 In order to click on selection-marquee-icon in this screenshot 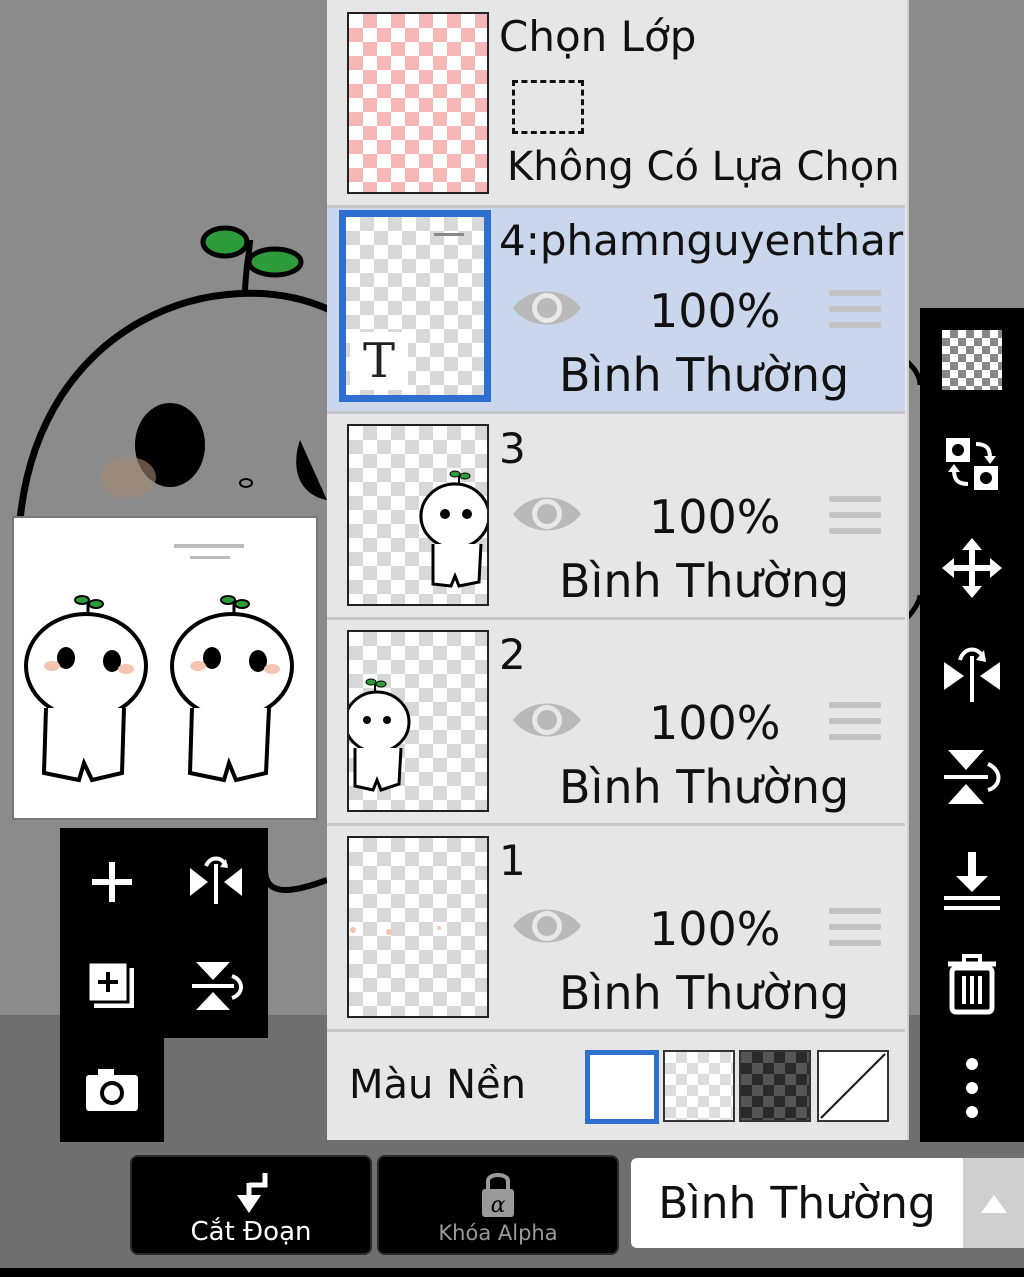, I will do `click(548, 107)`.